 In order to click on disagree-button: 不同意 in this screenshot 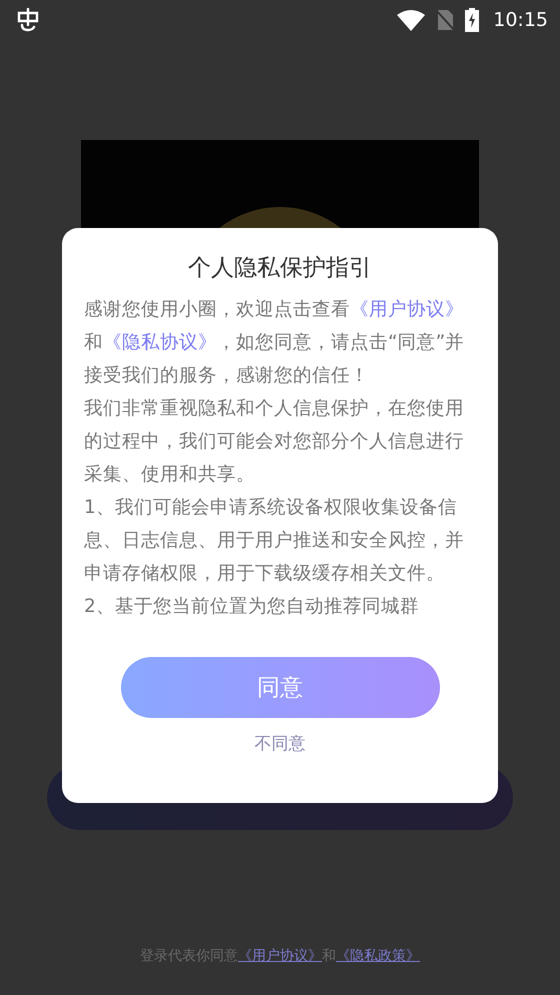, I will do `click(280, 743)`.